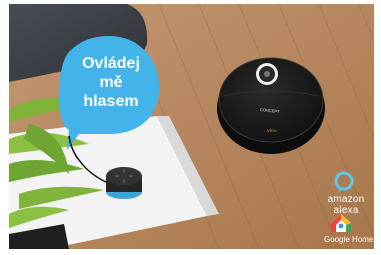  What do you see at coordinates (272, 130) in the screenshot?
I see `robot-model-label: VR3x` at bounding box center [272, 130].